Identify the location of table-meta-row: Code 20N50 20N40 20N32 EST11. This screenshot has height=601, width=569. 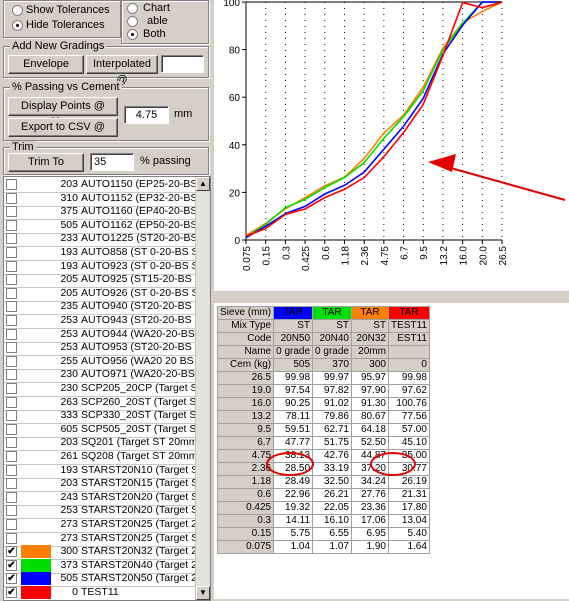
(323, 339).